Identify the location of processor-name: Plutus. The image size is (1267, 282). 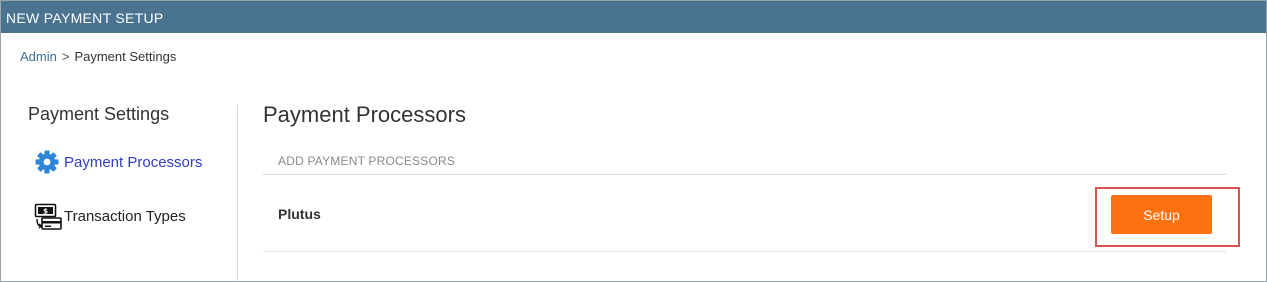
(299, 214).